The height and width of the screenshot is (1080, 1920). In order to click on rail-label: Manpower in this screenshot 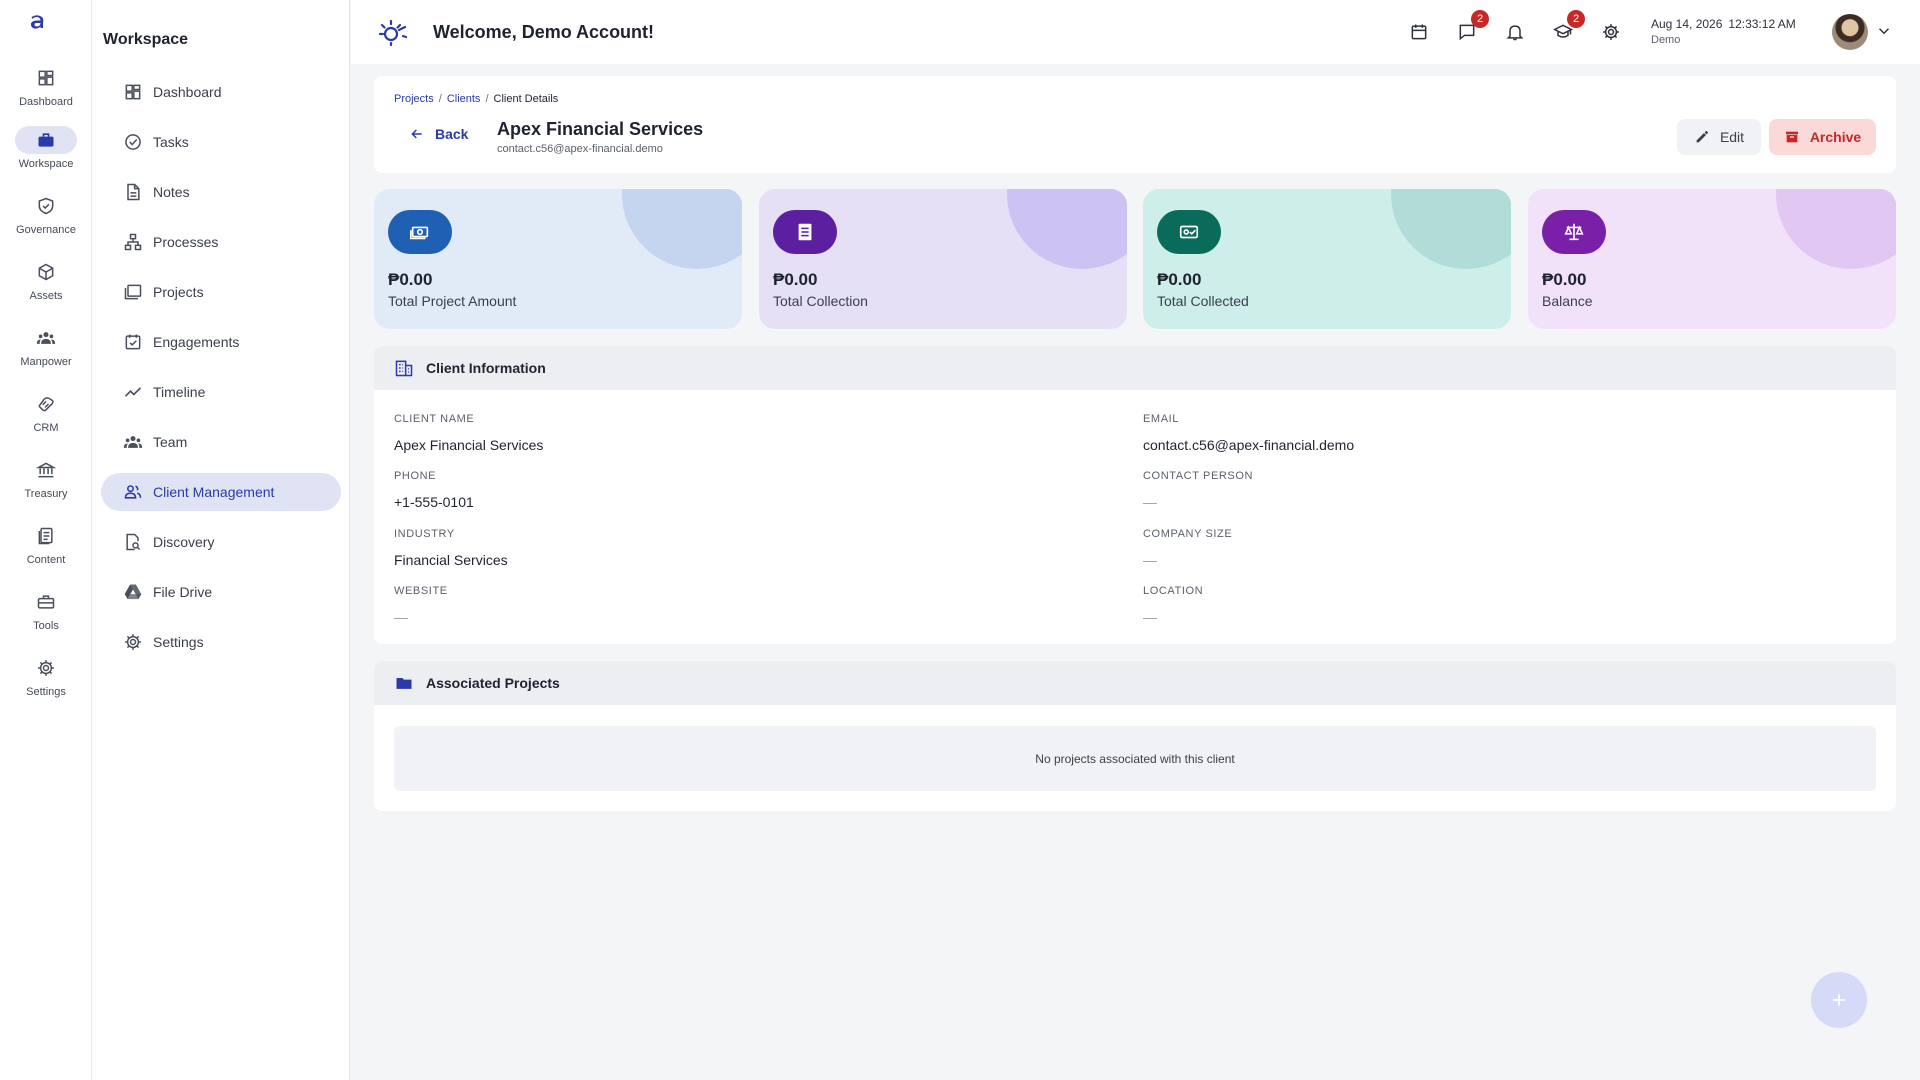, I will do `click(46, 362)`.